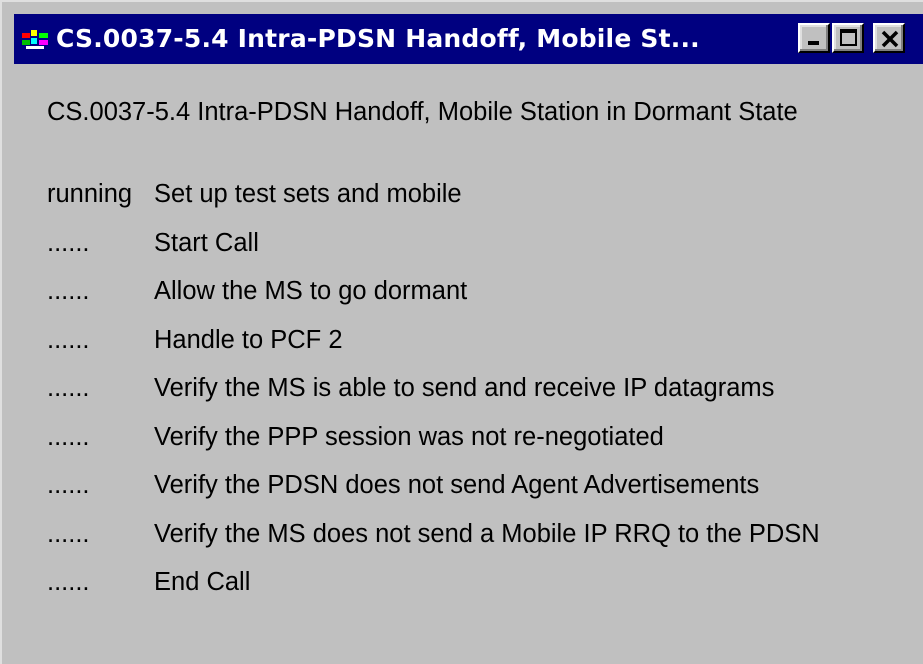 This screenshot has width=923, height=664. What do you see at coordinates (202, 582) in the screenshot?
I see `step-label: End Call` at bounding box center [202, 582].